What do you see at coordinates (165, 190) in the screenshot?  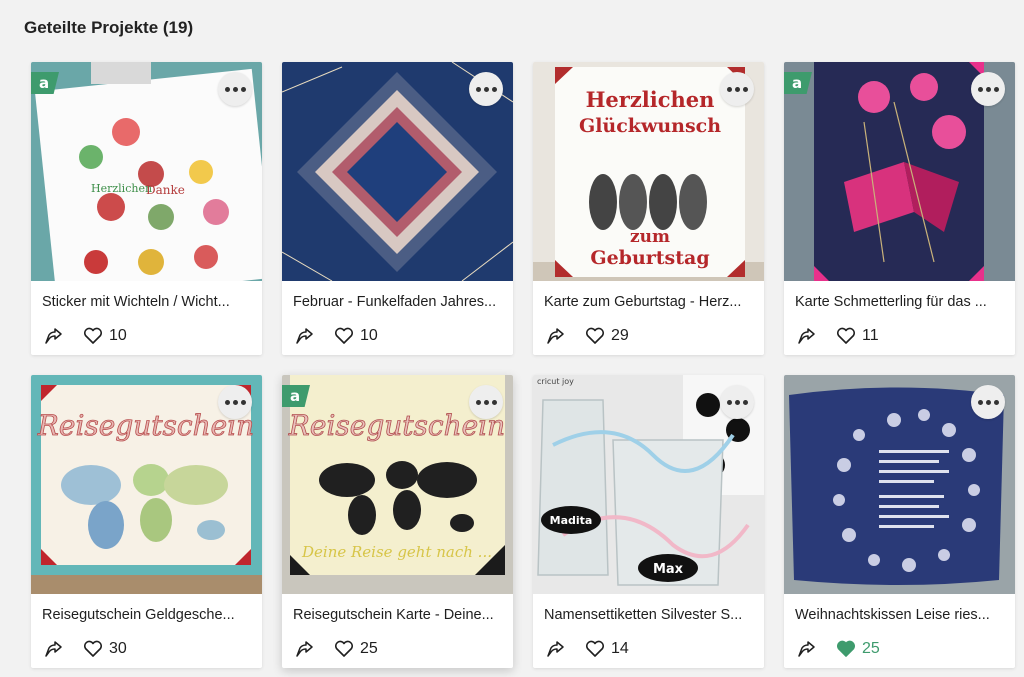 I see `svg-text: Danke` at bounding box center [165, 190].